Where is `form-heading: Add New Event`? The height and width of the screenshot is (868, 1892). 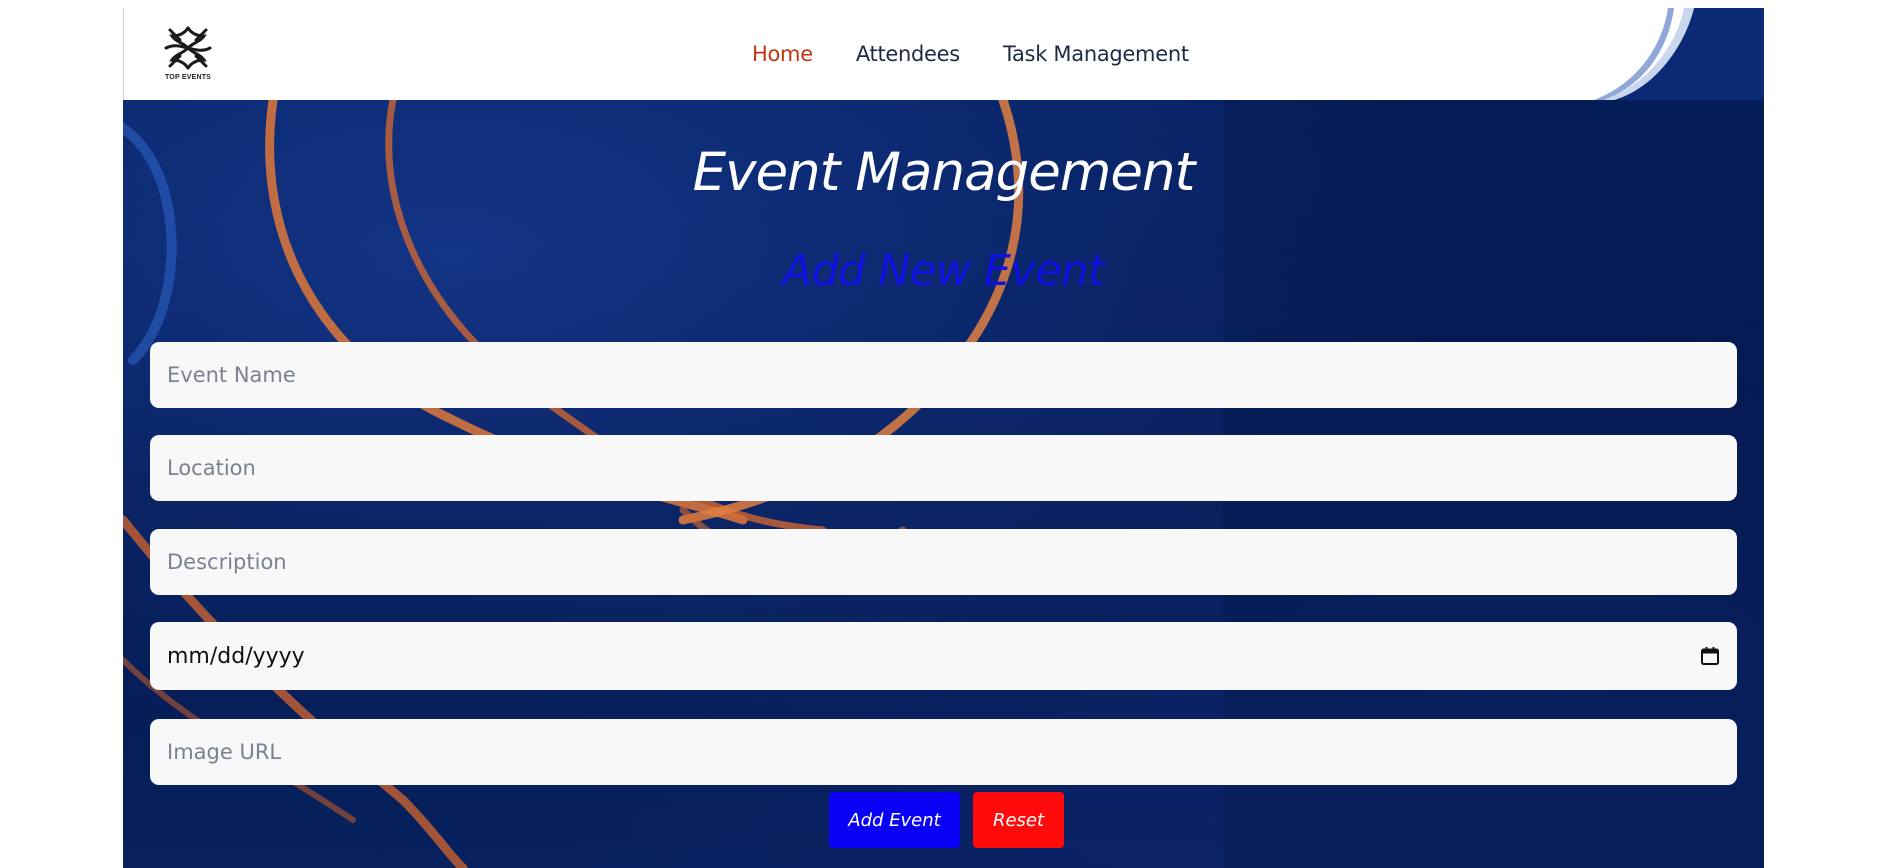
form-heading: Add New Event is located at coordinates (943, 271).